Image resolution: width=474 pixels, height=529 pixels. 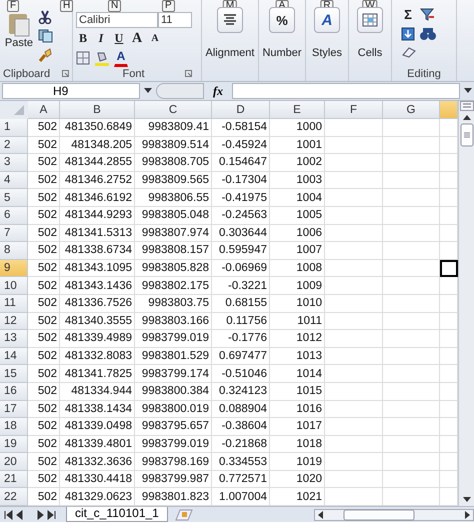 What do you see at coordinates (14, 251) in the screenshot?
I see `row-header: 8` at bounding box center [14, 251].